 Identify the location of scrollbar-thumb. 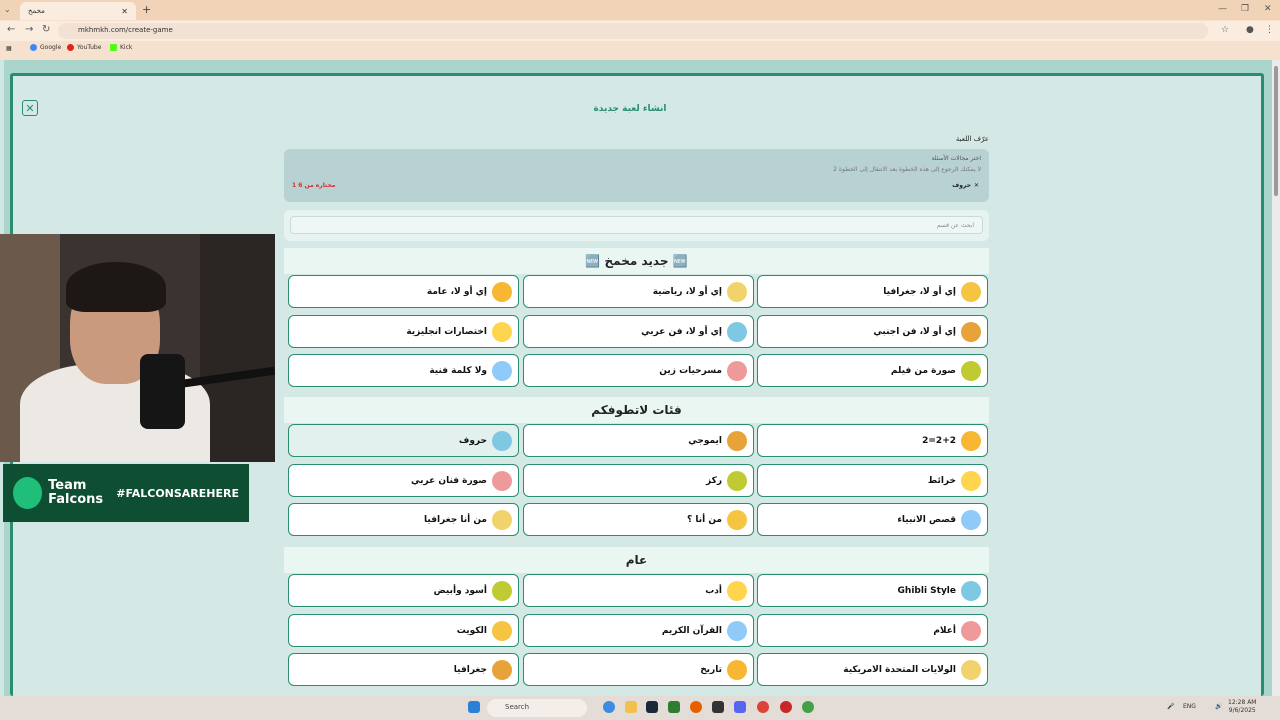
(1276, 131).